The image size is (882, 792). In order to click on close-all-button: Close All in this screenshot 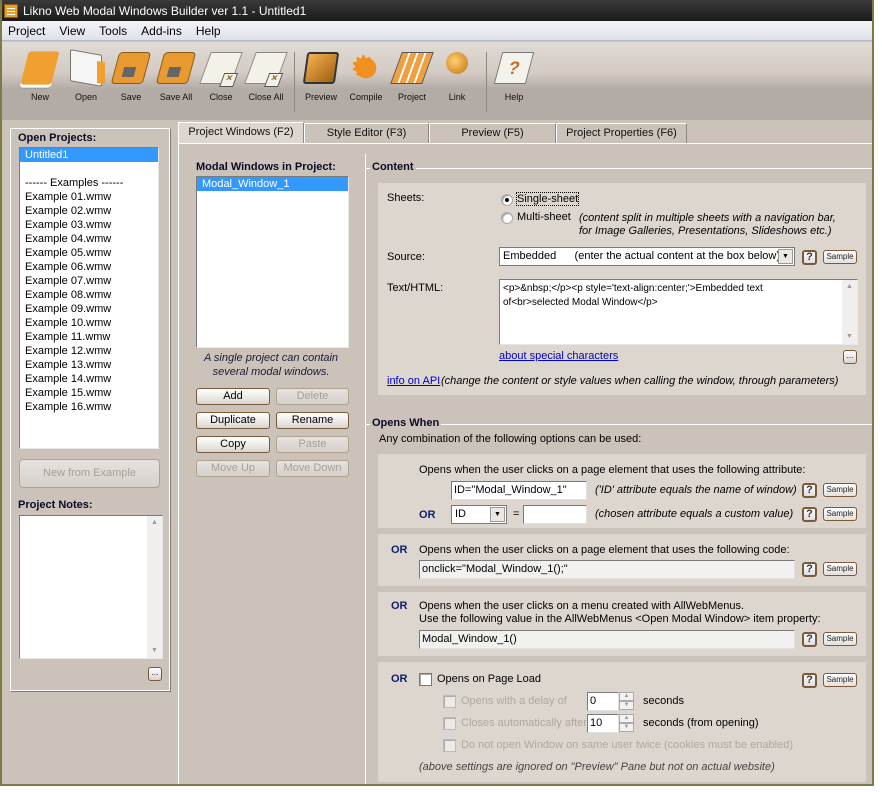, I will do `click(266, 77)`.